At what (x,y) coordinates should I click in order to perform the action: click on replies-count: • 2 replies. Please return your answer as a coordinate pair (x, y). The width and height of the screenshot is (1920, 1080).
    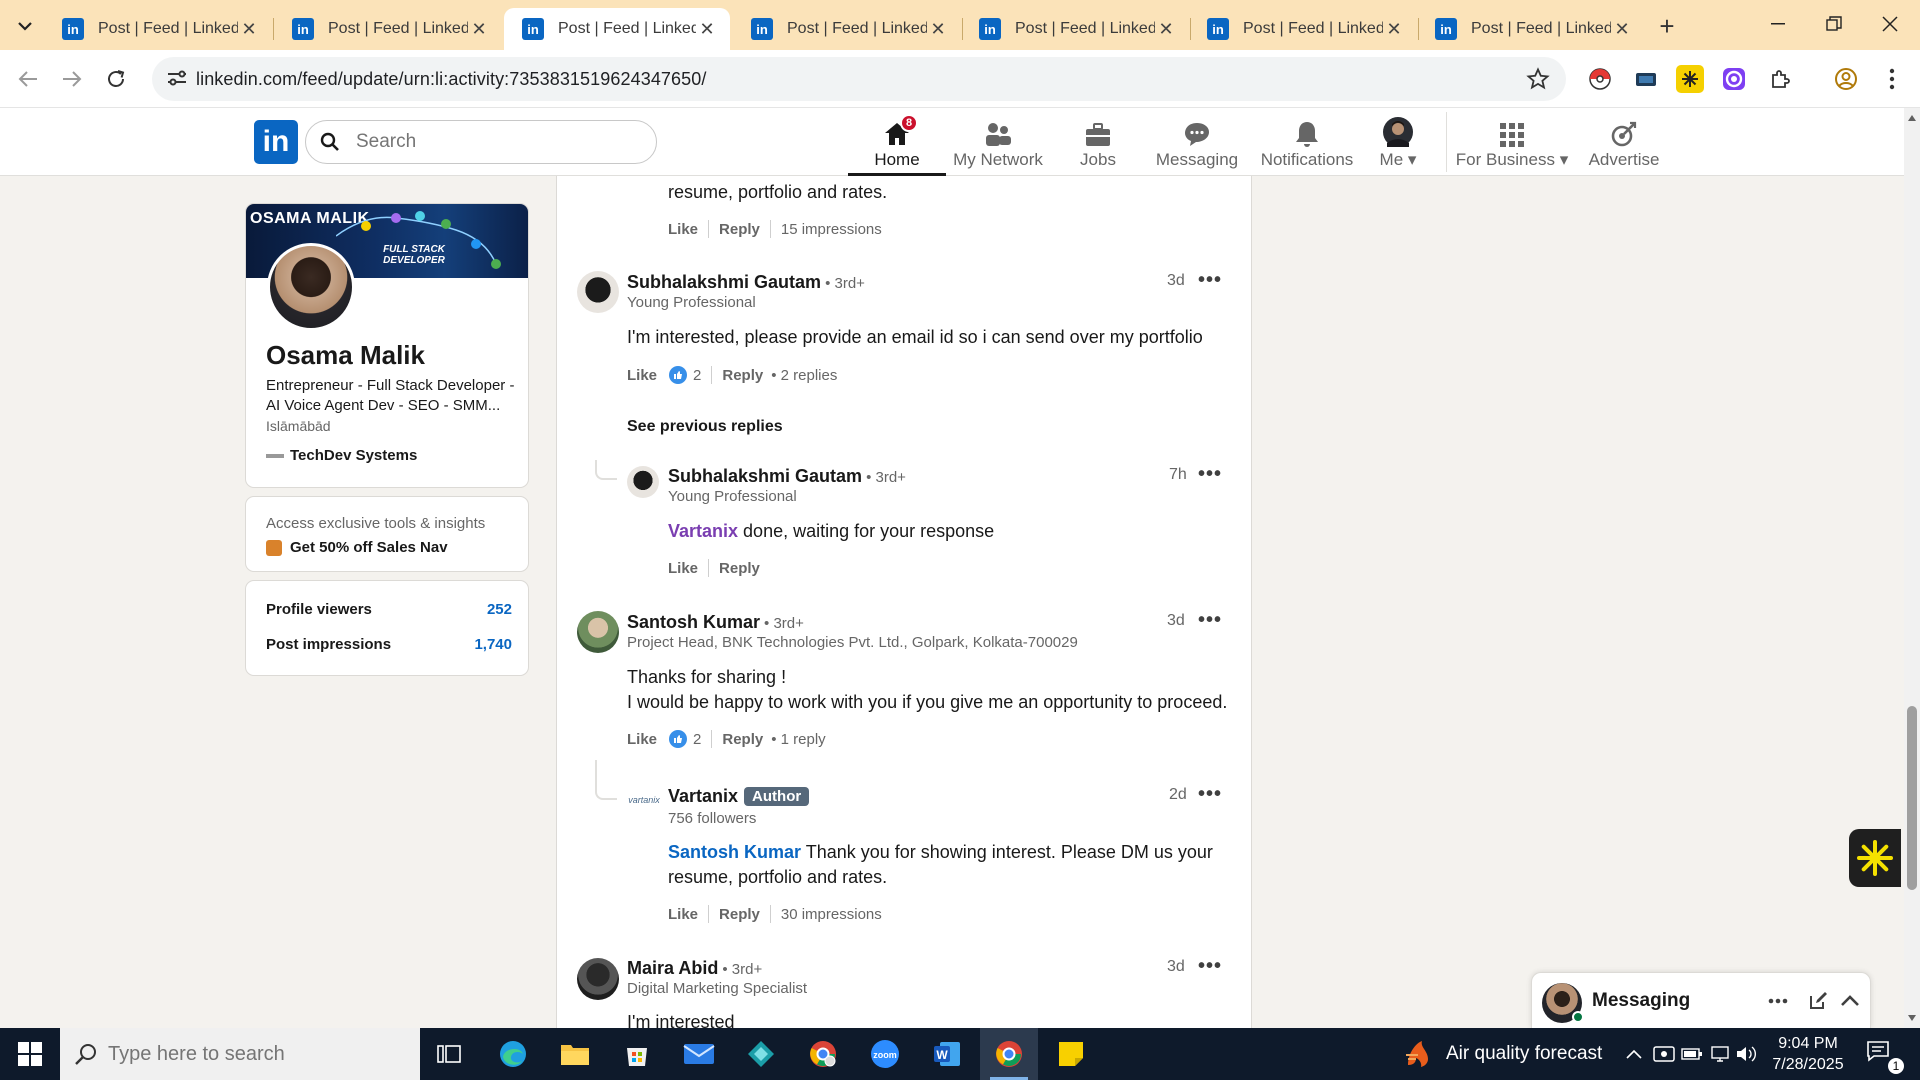
    Looking at the image, I should click on (804, 375).